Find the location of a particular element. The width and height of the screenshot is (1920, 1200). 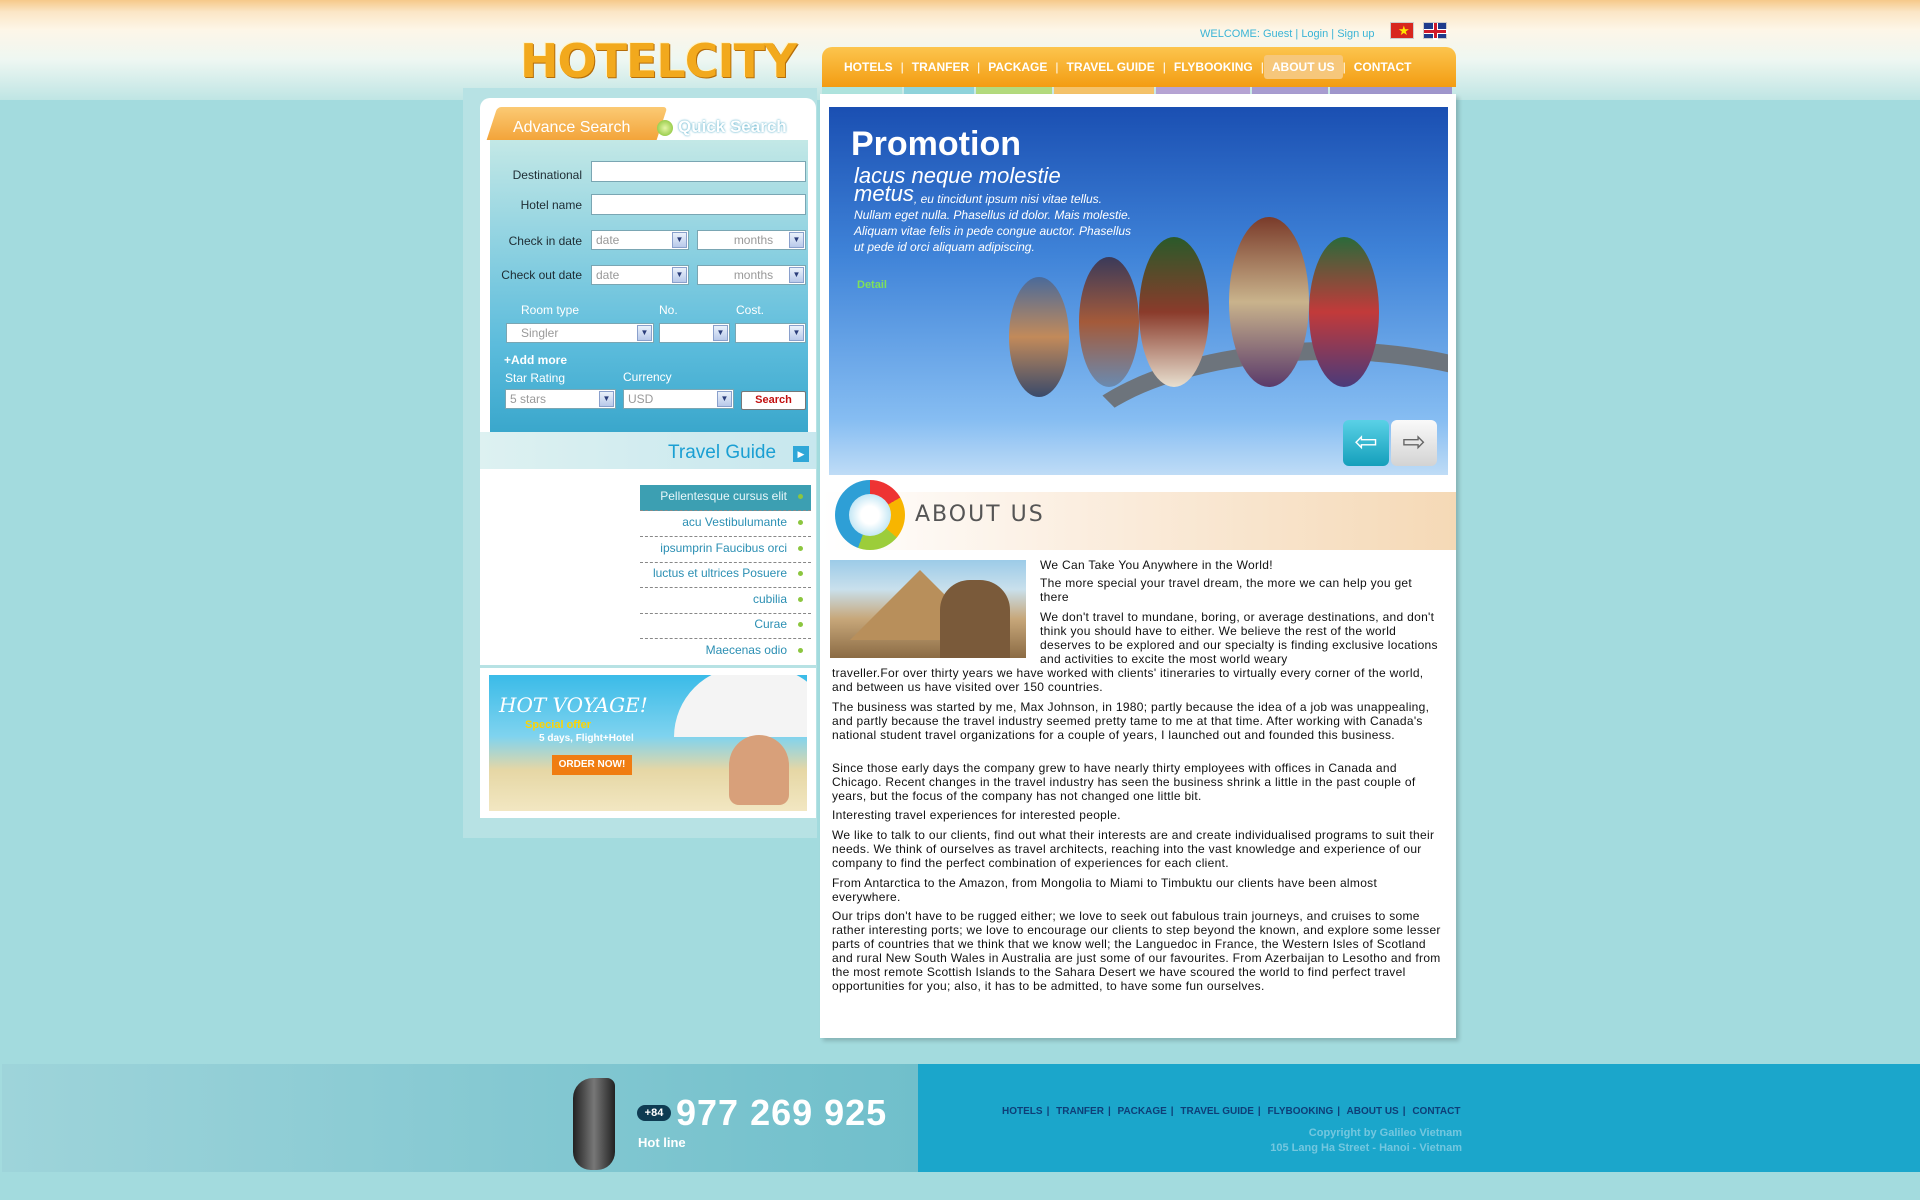

nav-travel-guide: TRAVEL GUIDE is located at coordinates (1111, 67).